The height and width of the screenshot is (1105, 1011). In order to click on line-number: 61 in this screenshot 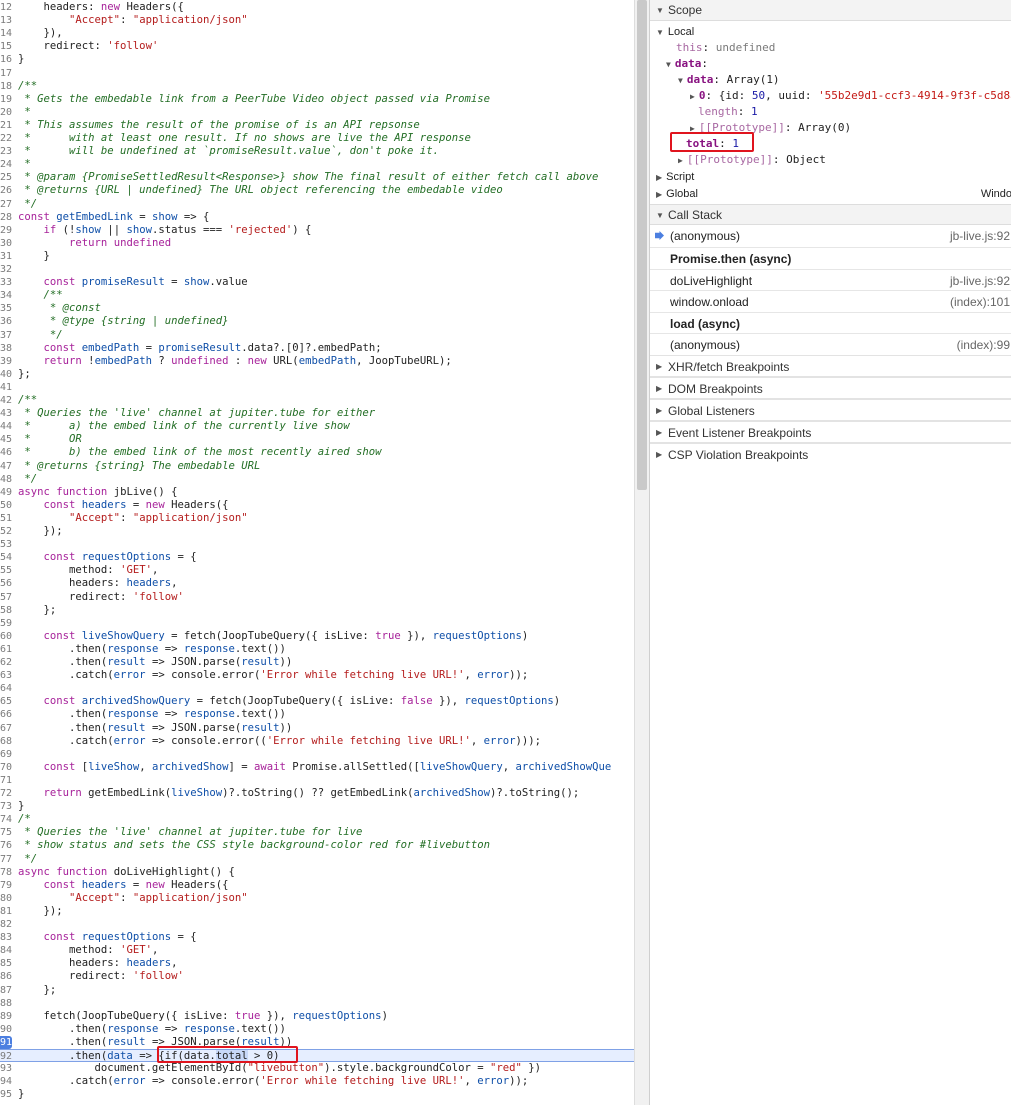, I will do `click(6, 649)`.